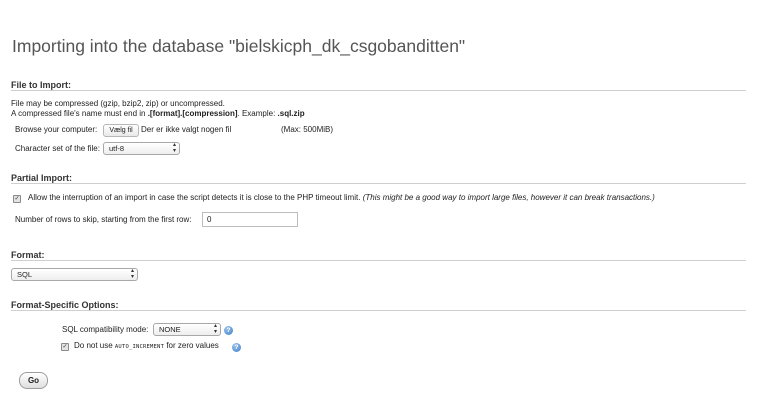 The height and width of the screenshot is (414, 765). I want to click on auto-increment-checkbox: ✓, so click(65, 347).